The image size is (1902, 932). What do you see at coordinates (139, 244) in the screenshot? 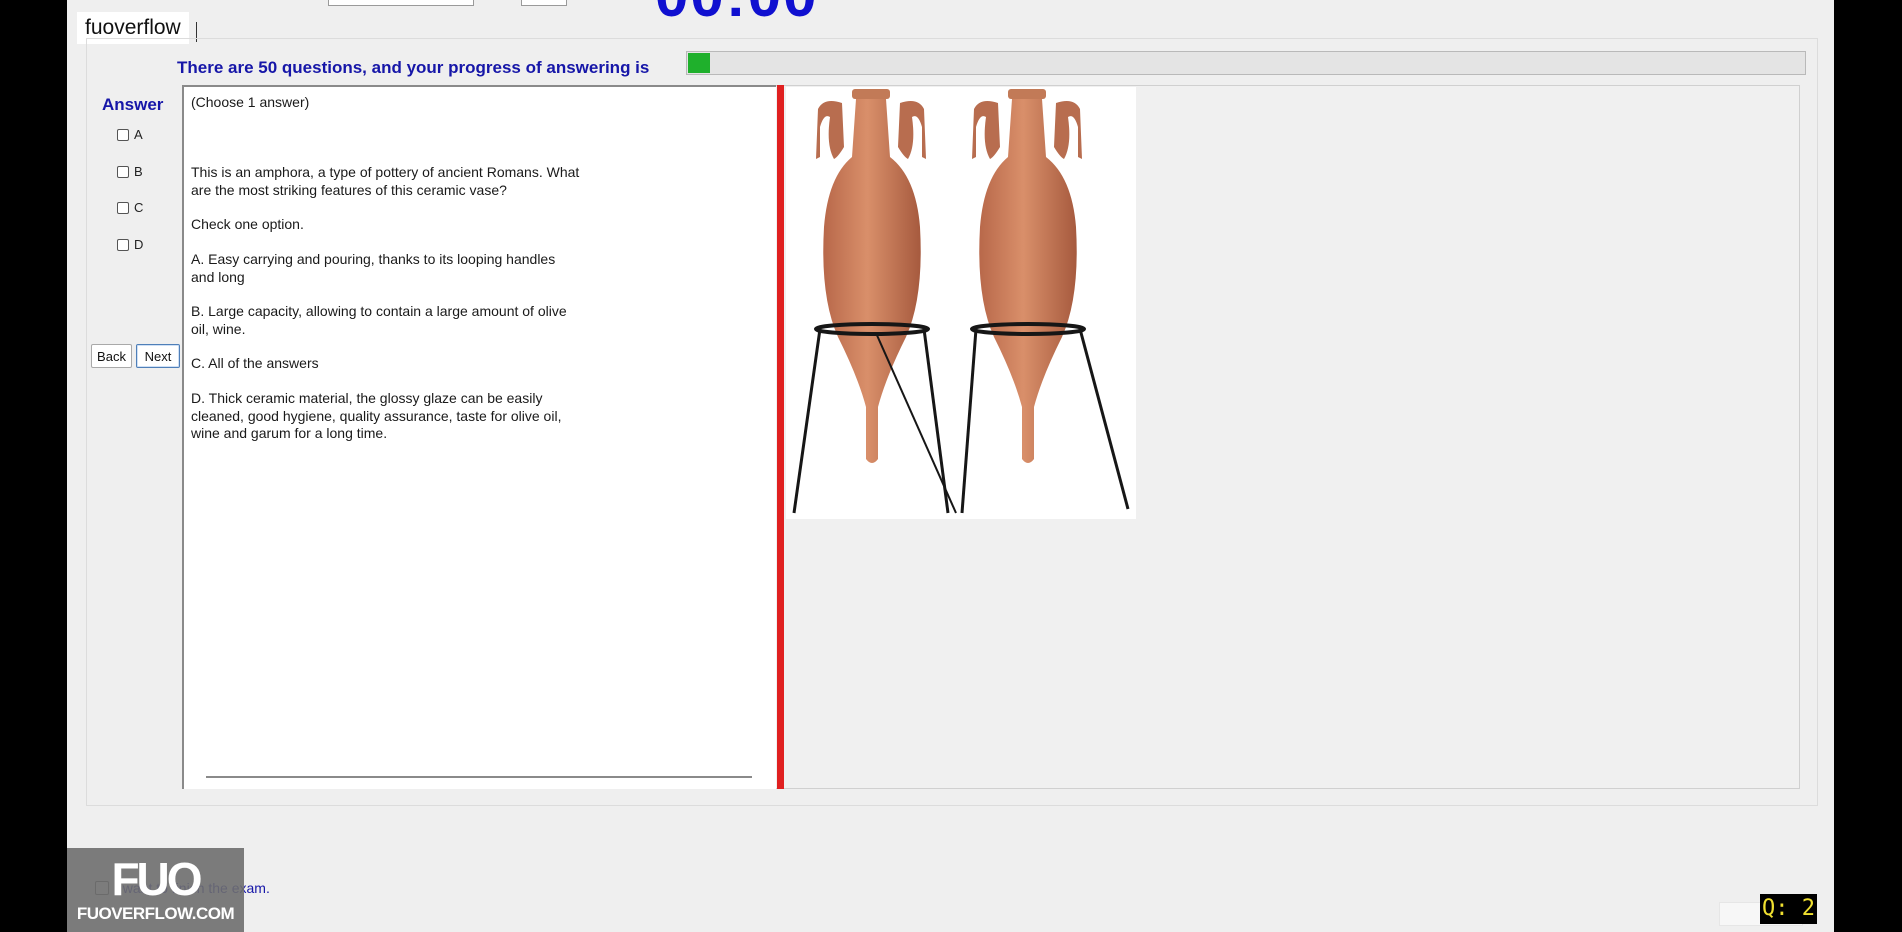
I see `option-d-label: D` at bounding box center [139, 244].